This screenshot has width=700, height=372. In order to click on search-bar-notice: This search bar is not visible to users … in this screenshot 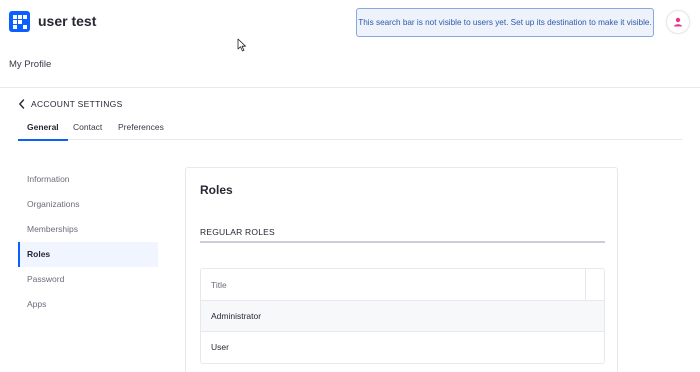, I will do `click(505, 22)`.